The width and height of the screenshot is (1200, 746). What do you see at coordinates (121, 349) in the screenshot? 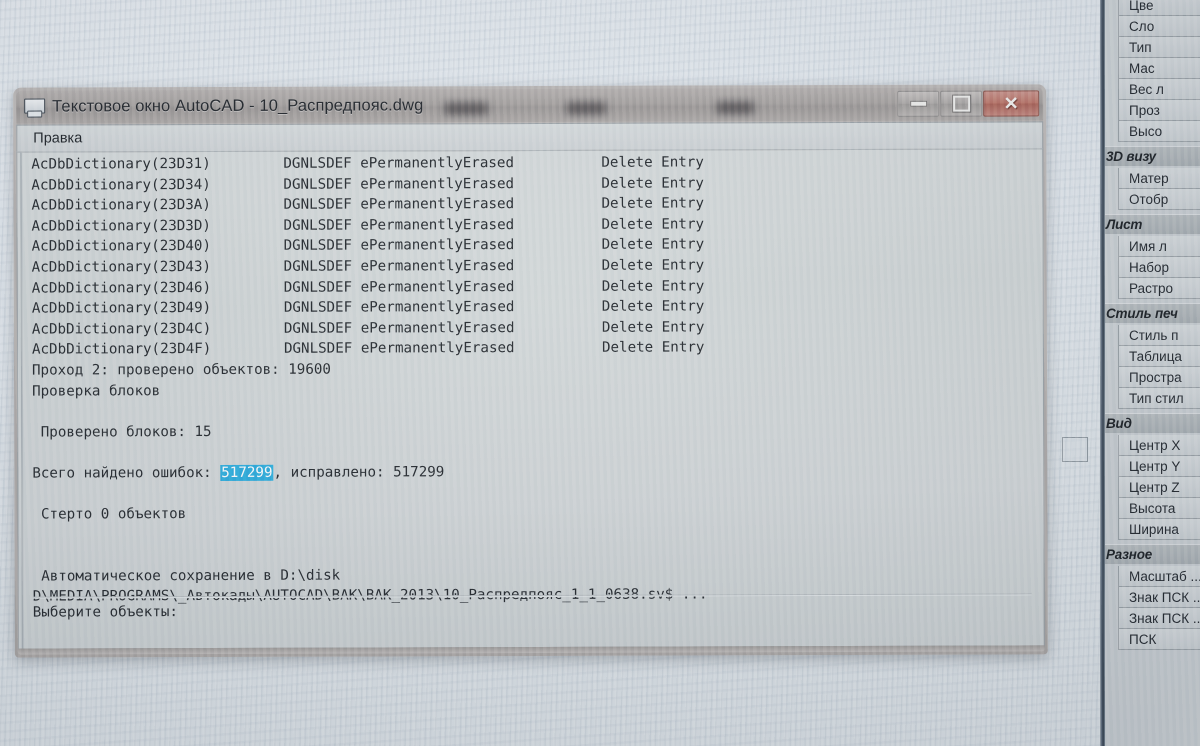
I see `dictionary-object: AcDbDictionary(23D4F)` at bounding box center [121, 349].